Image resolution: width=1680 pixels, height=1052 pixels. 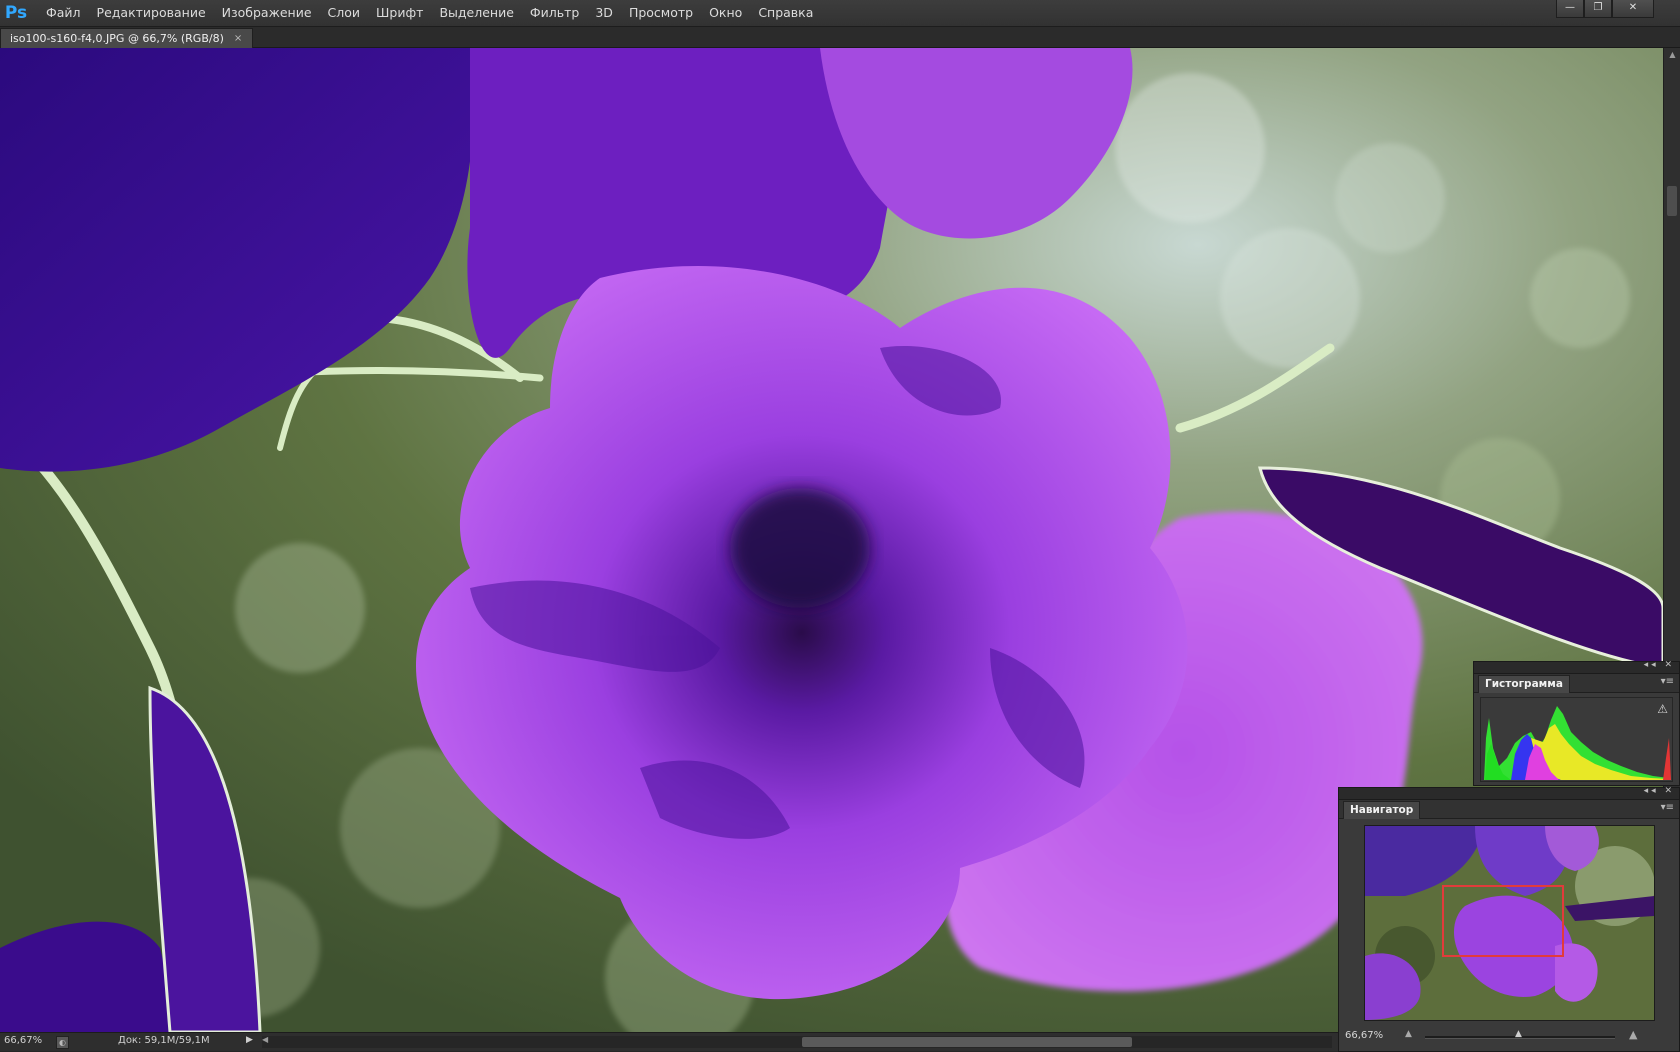 I want to click on menu-filter: Фильтр, so click(x=554, y=13).